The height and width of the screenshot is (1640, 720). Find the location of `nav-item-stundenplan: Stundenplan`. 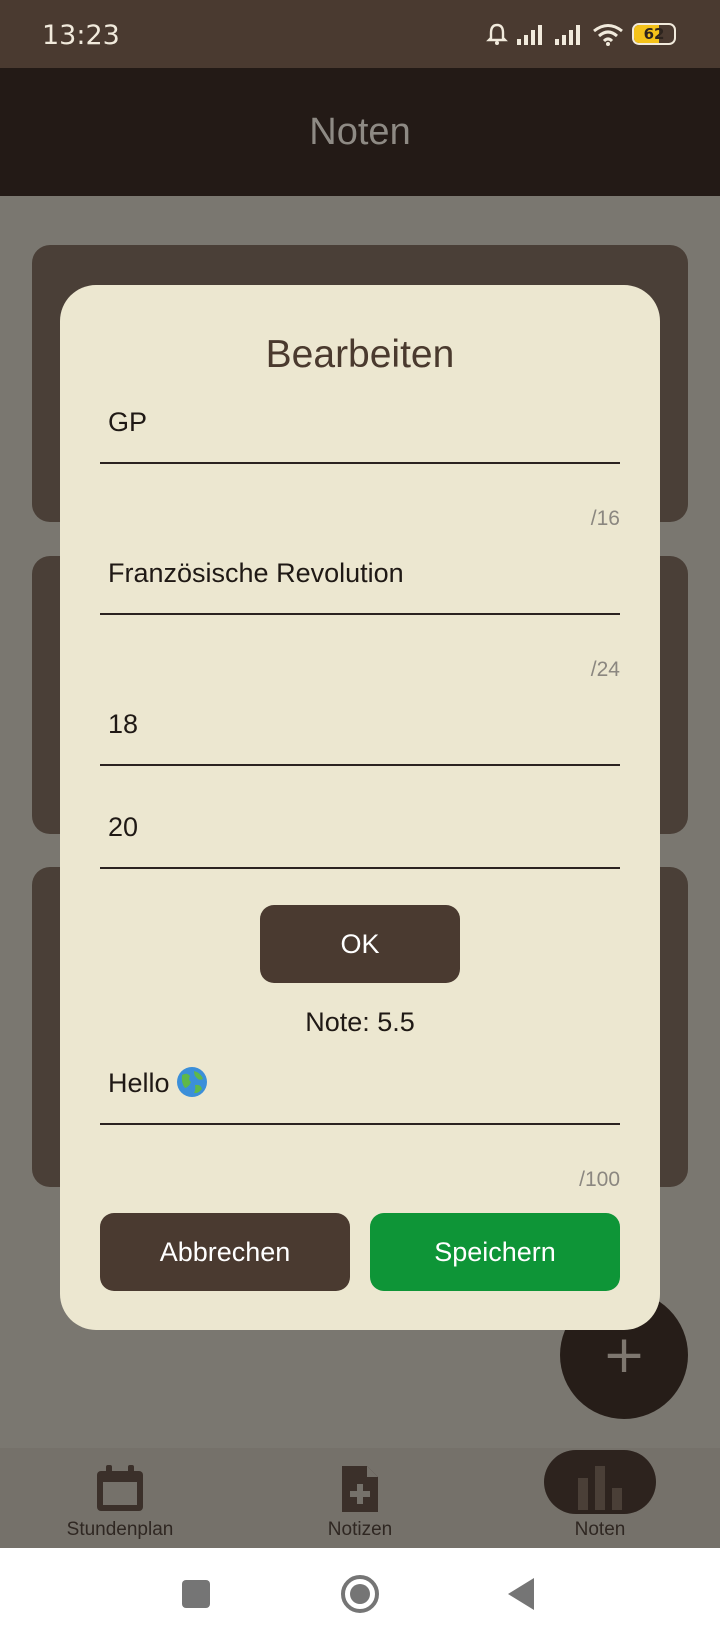

nav-item-stundenplan: Stundenplan is located at coordinates (120, 1498).